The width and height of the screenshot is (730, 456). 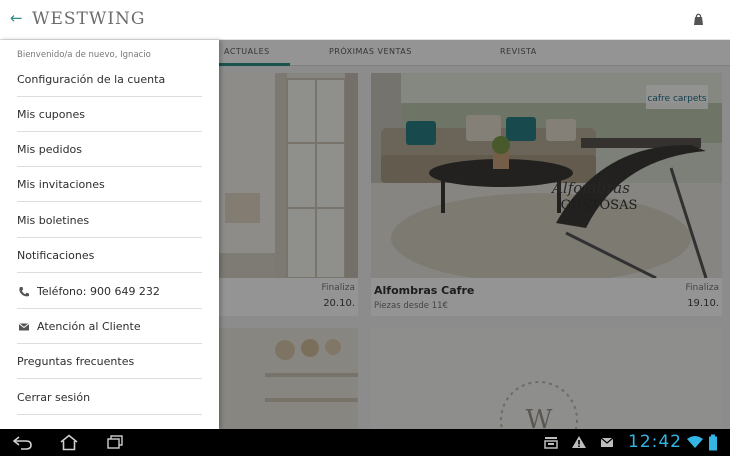 I want to click on home-nav-icon, so click(x=69, y=442).